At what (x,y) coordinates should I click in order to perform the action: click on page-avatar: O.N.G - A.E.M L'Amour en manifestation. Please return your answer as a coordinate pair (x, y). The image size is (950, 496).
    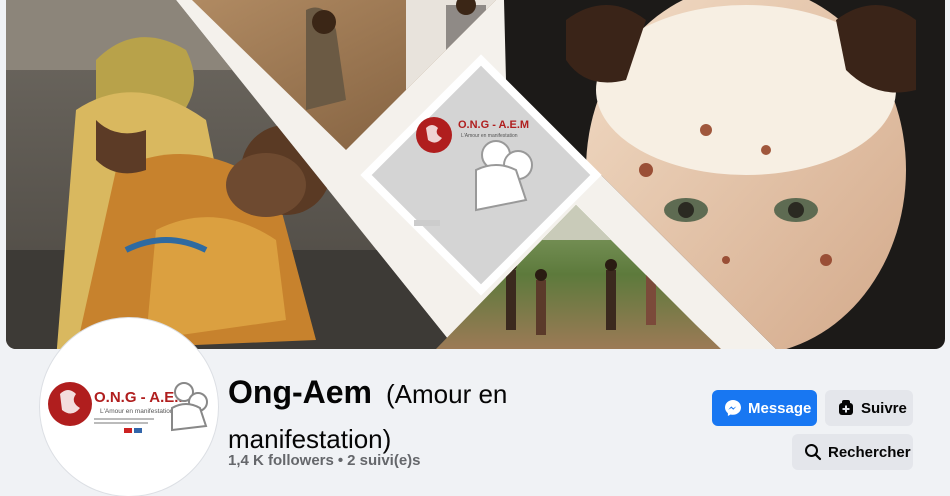
    Looking at the image, I should click on (129, 407).